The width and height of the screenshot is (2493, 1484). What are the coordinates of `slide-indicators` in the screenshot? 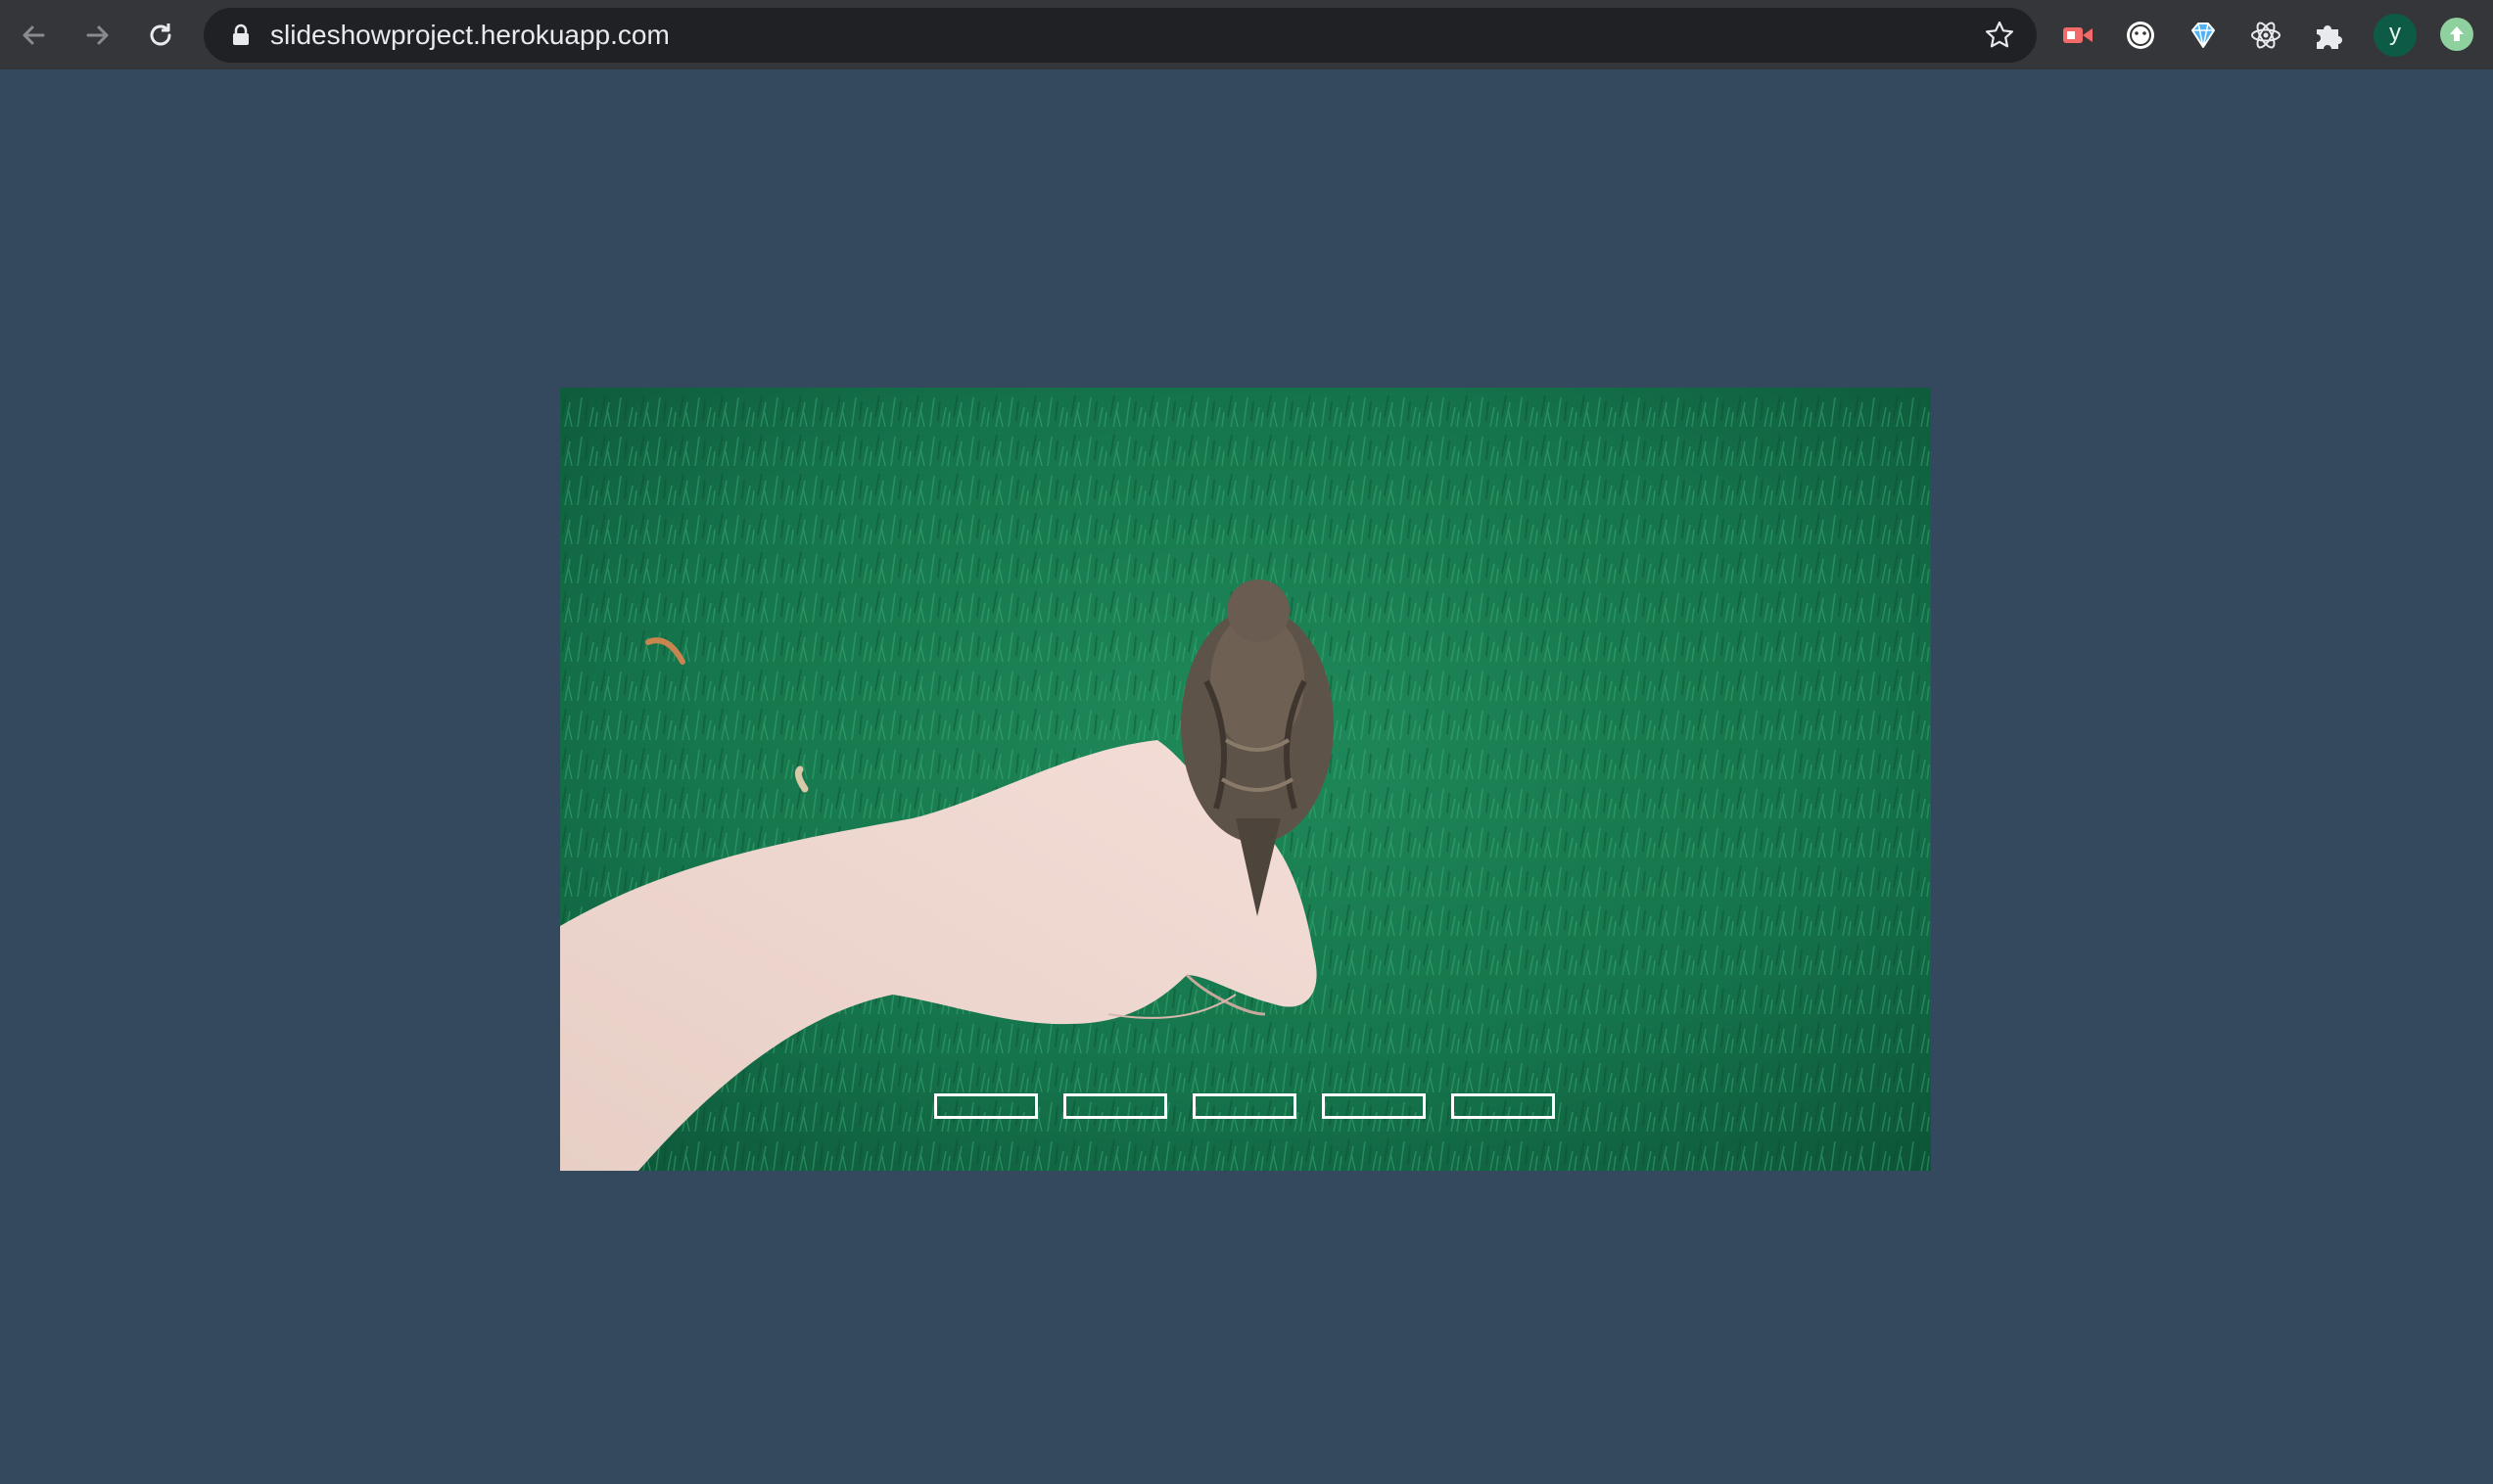 It's located at (1244, 1106).